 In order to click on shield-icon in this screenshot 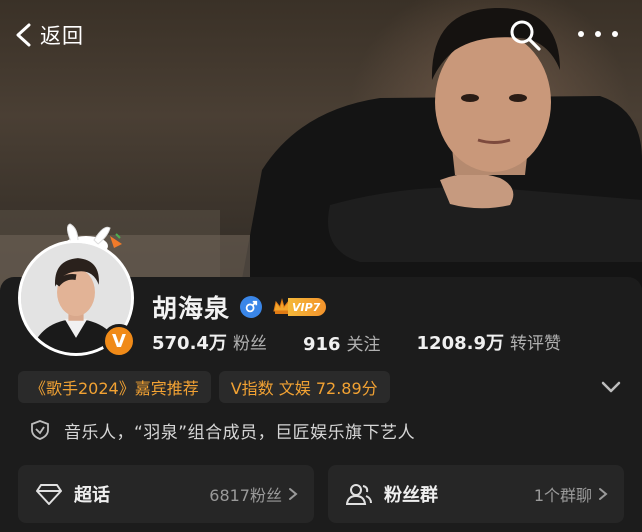, I will do `click(40, 430)`.